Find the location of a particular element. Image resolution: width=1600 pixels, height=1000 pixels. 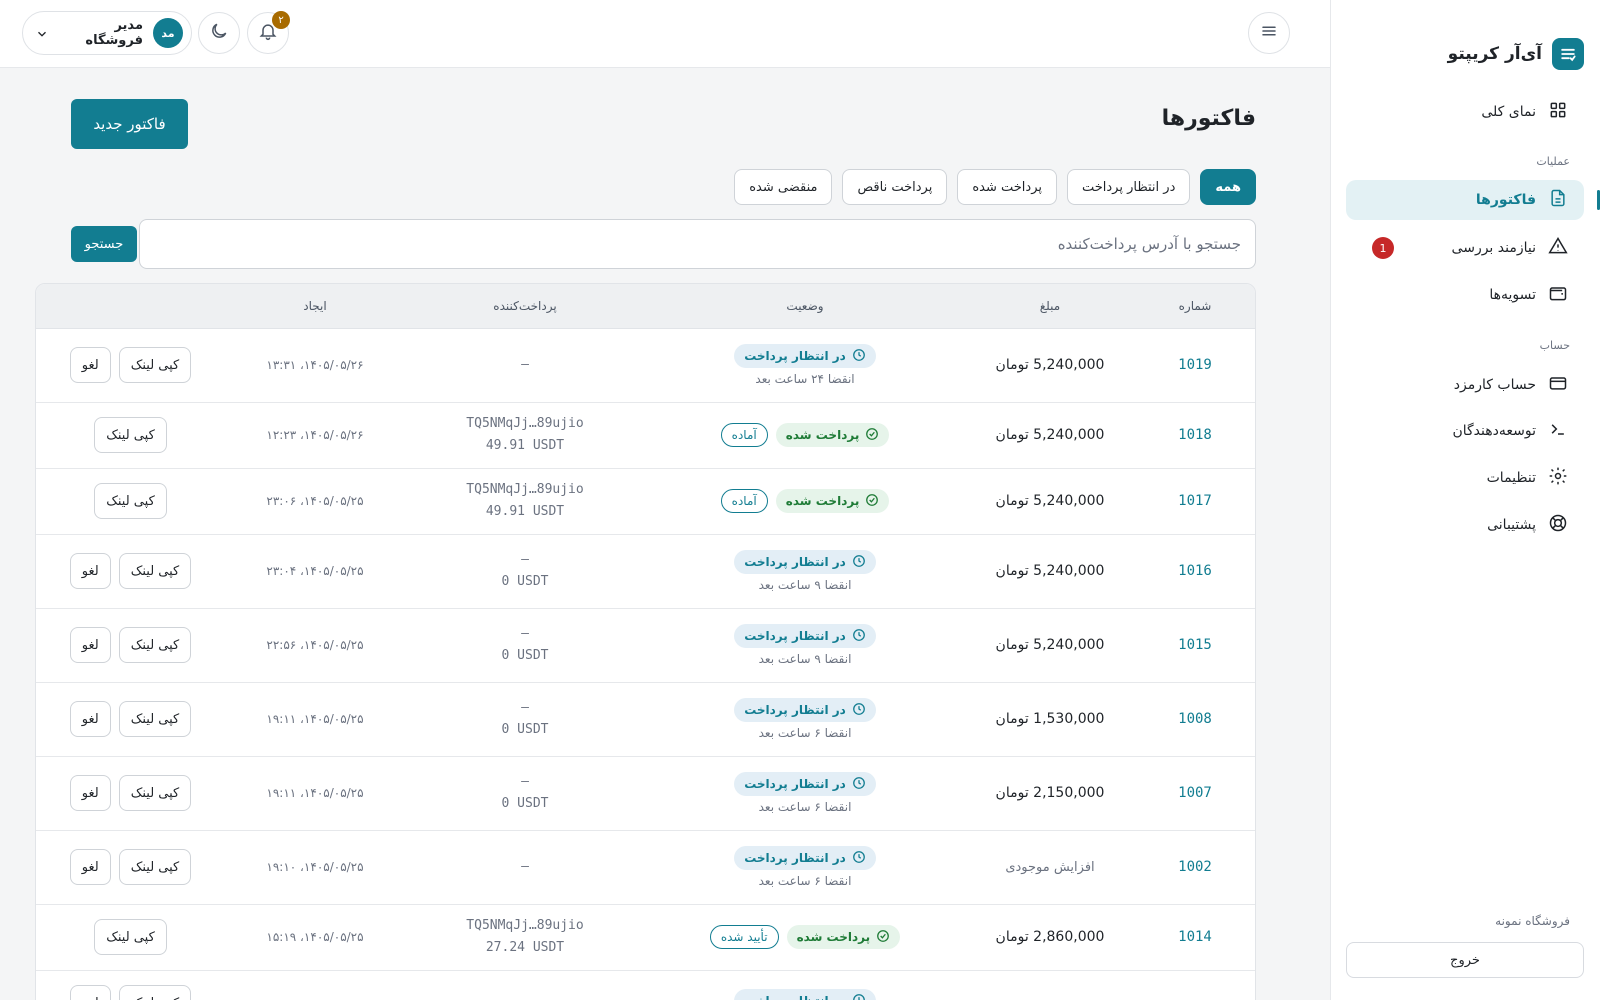

search-input is located at coordinates (697, 244).